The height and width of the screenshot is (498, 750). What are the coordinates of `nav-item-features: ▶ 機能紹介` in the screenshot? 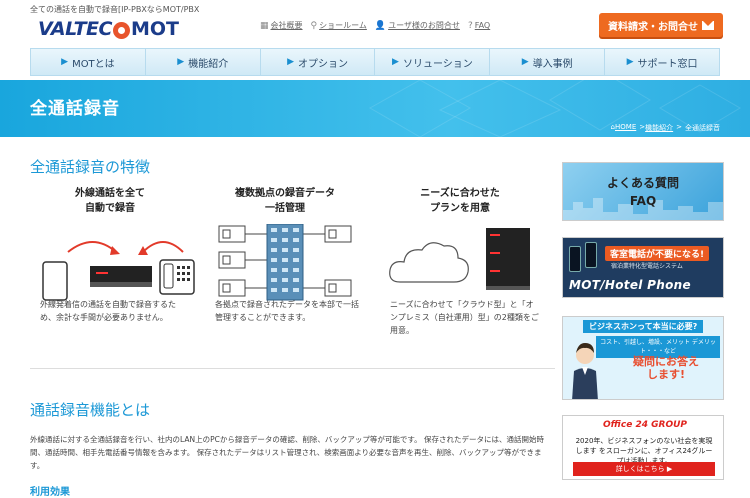 It's located at (203, 62).